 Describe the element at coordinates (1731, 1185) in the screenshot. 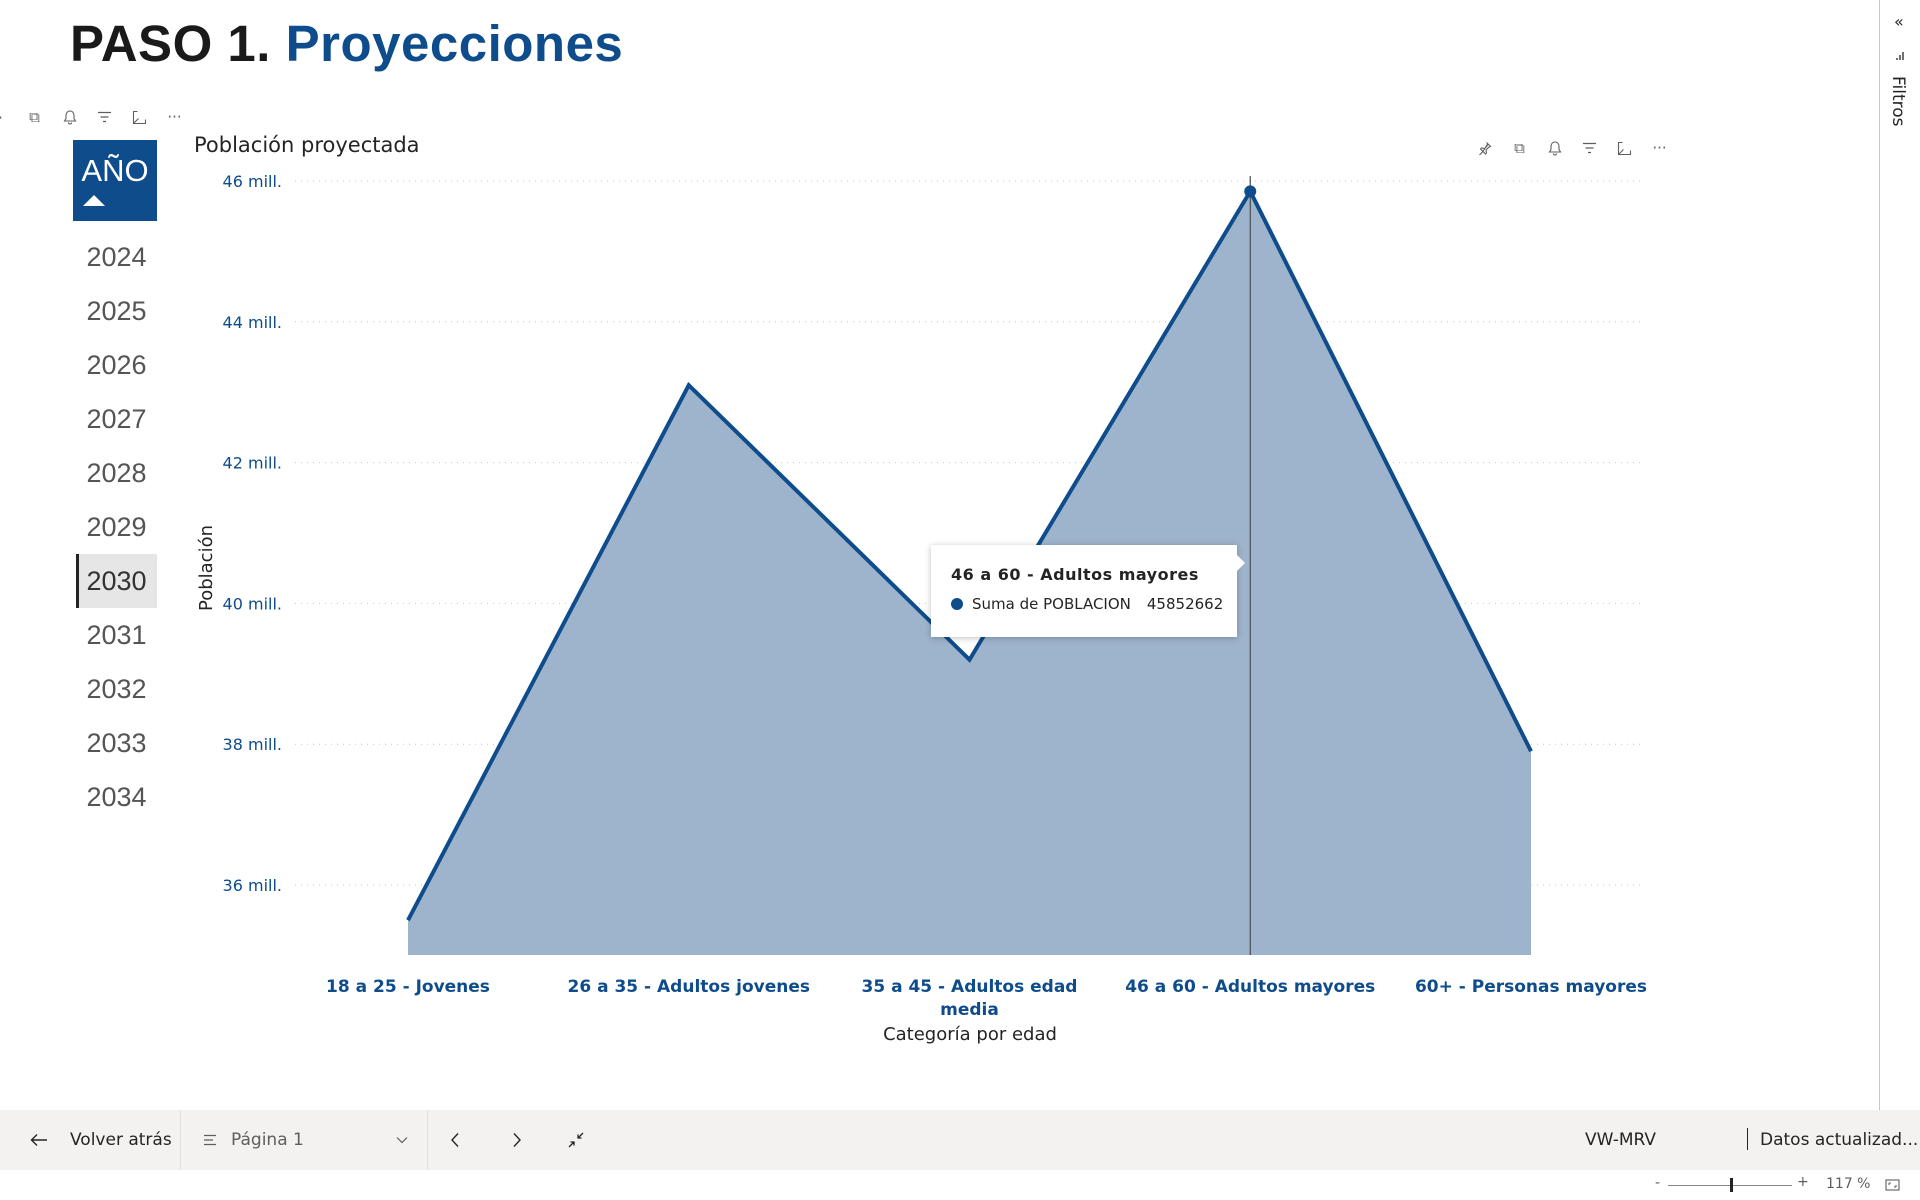

I see `zoom-slider-thumb` at that location.